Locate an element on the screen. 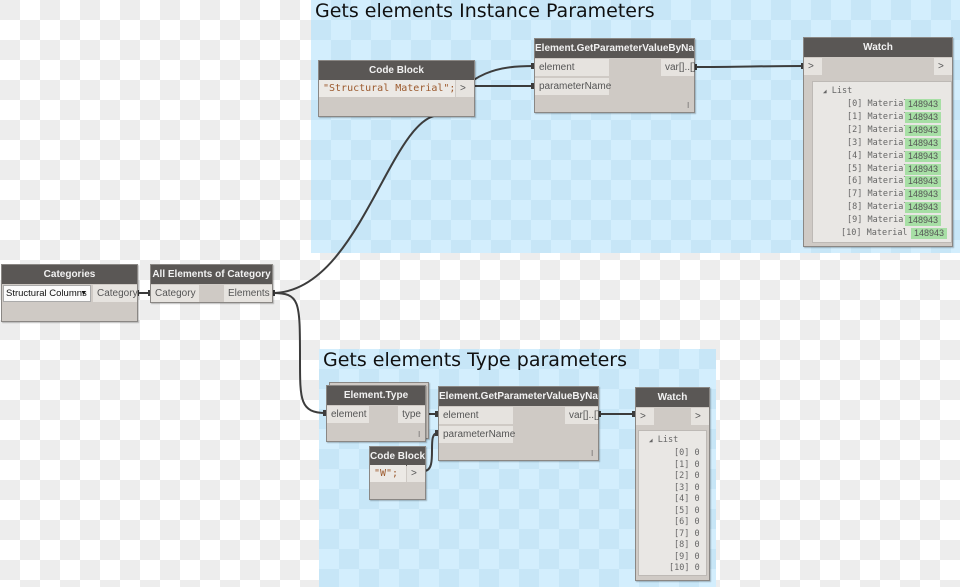  list-item: [7] 0 is located at coordinates (687, 534).